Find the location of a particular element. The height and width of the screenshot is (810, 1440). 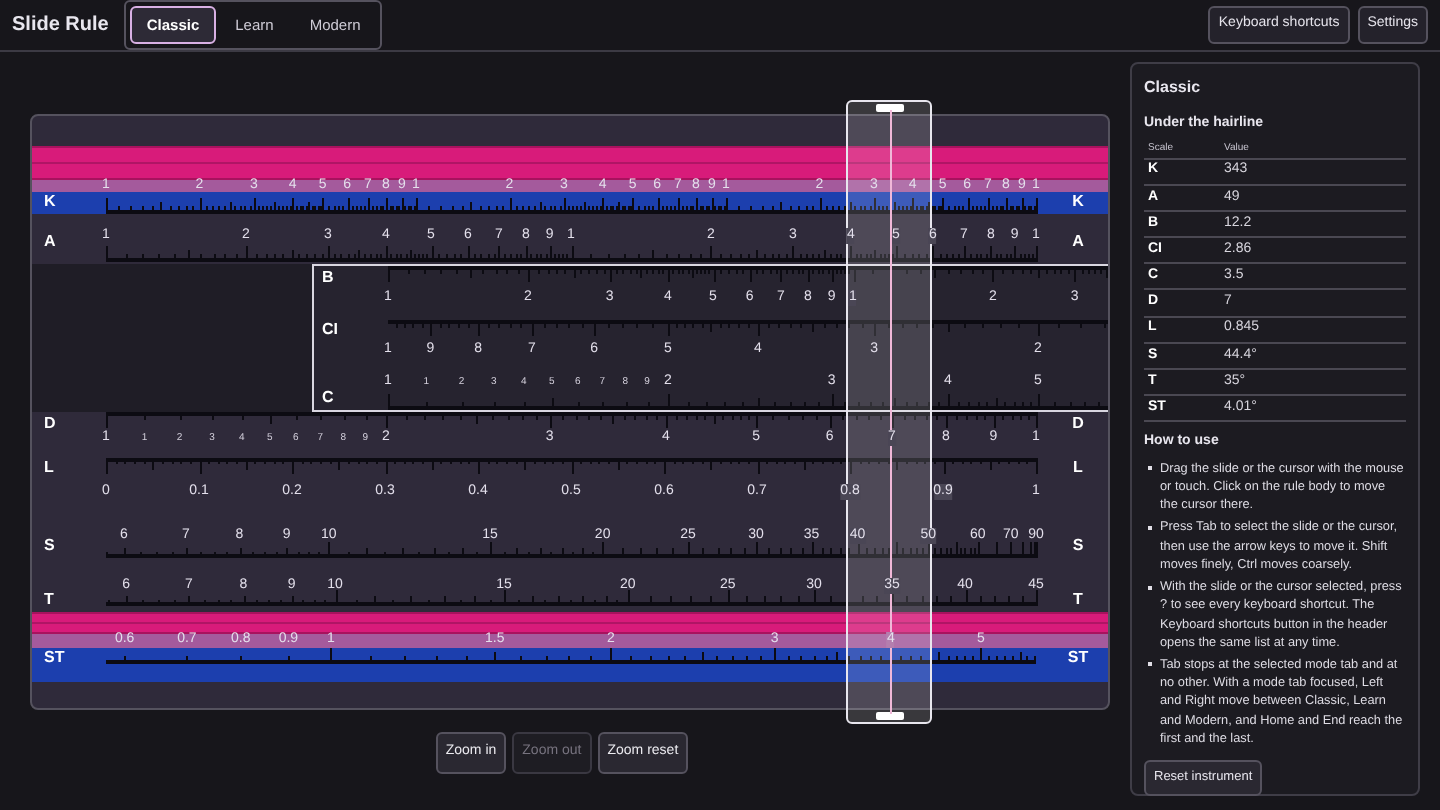

app-title: Slide Rule is located at coordinates (60, 26).